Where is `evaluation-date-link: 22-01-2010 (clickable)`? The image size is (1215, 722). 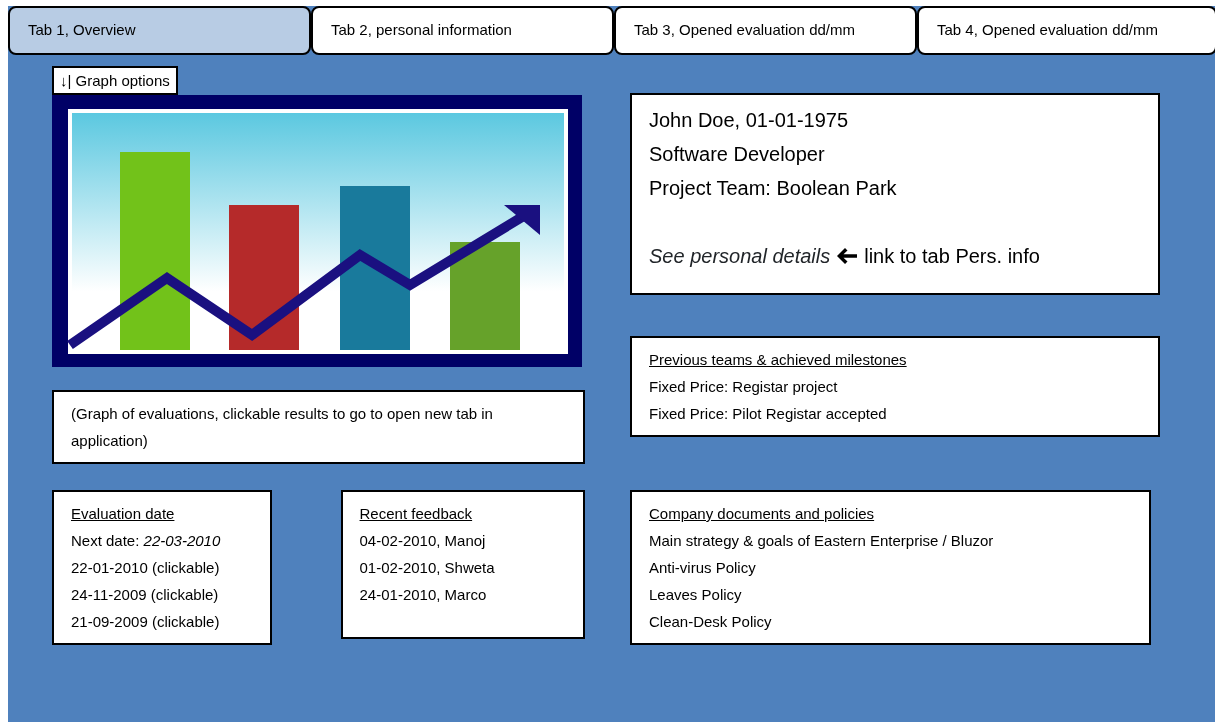
evaluation-date-link: 22-01-2010 (clickable) is located at coordinates (162, 567).